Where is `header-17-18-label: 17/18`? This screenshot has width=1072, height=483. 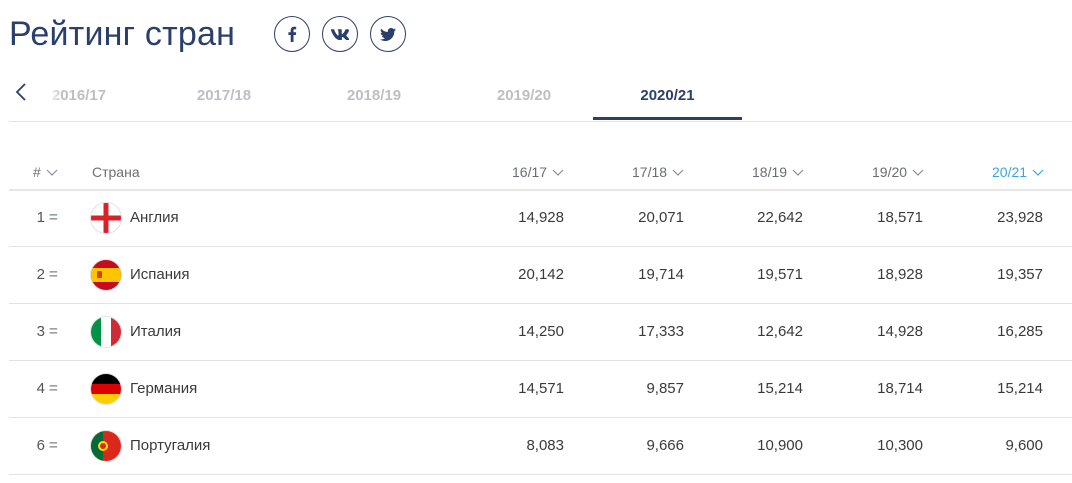 header-17-18-label: 17/18 is located at coordinates (650, 172).